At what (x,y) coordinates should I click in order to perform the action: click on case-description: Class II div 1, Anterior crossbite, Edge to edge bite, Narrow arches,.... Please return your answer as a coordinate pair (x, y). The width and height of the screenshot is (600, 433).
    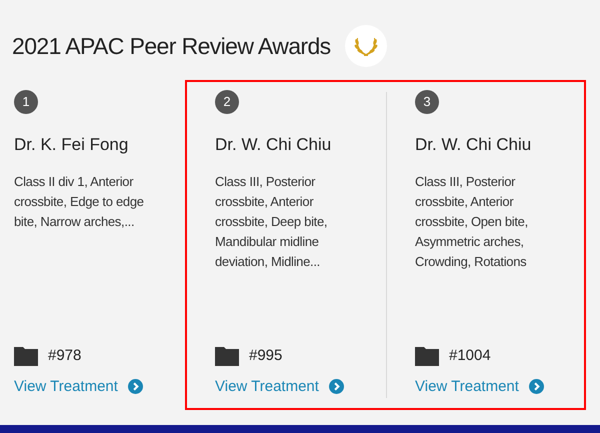
    Looking at the image, I should click on (79, 202).